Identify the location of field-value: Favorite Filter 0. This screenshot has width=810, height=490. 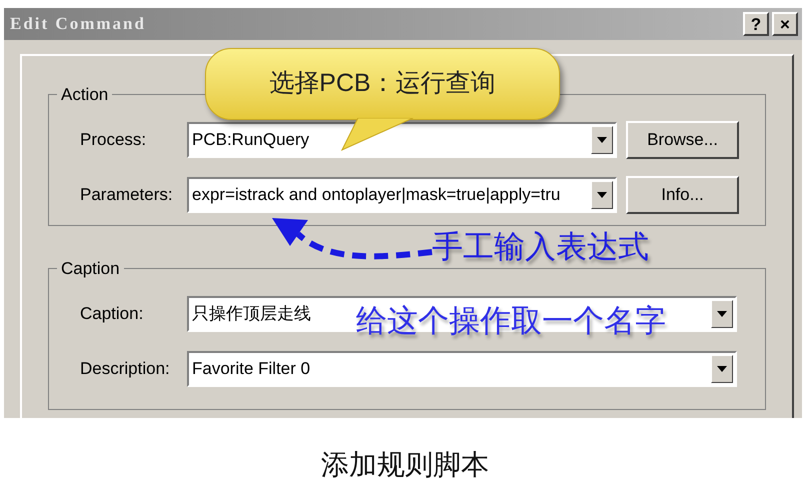
(251, 369).